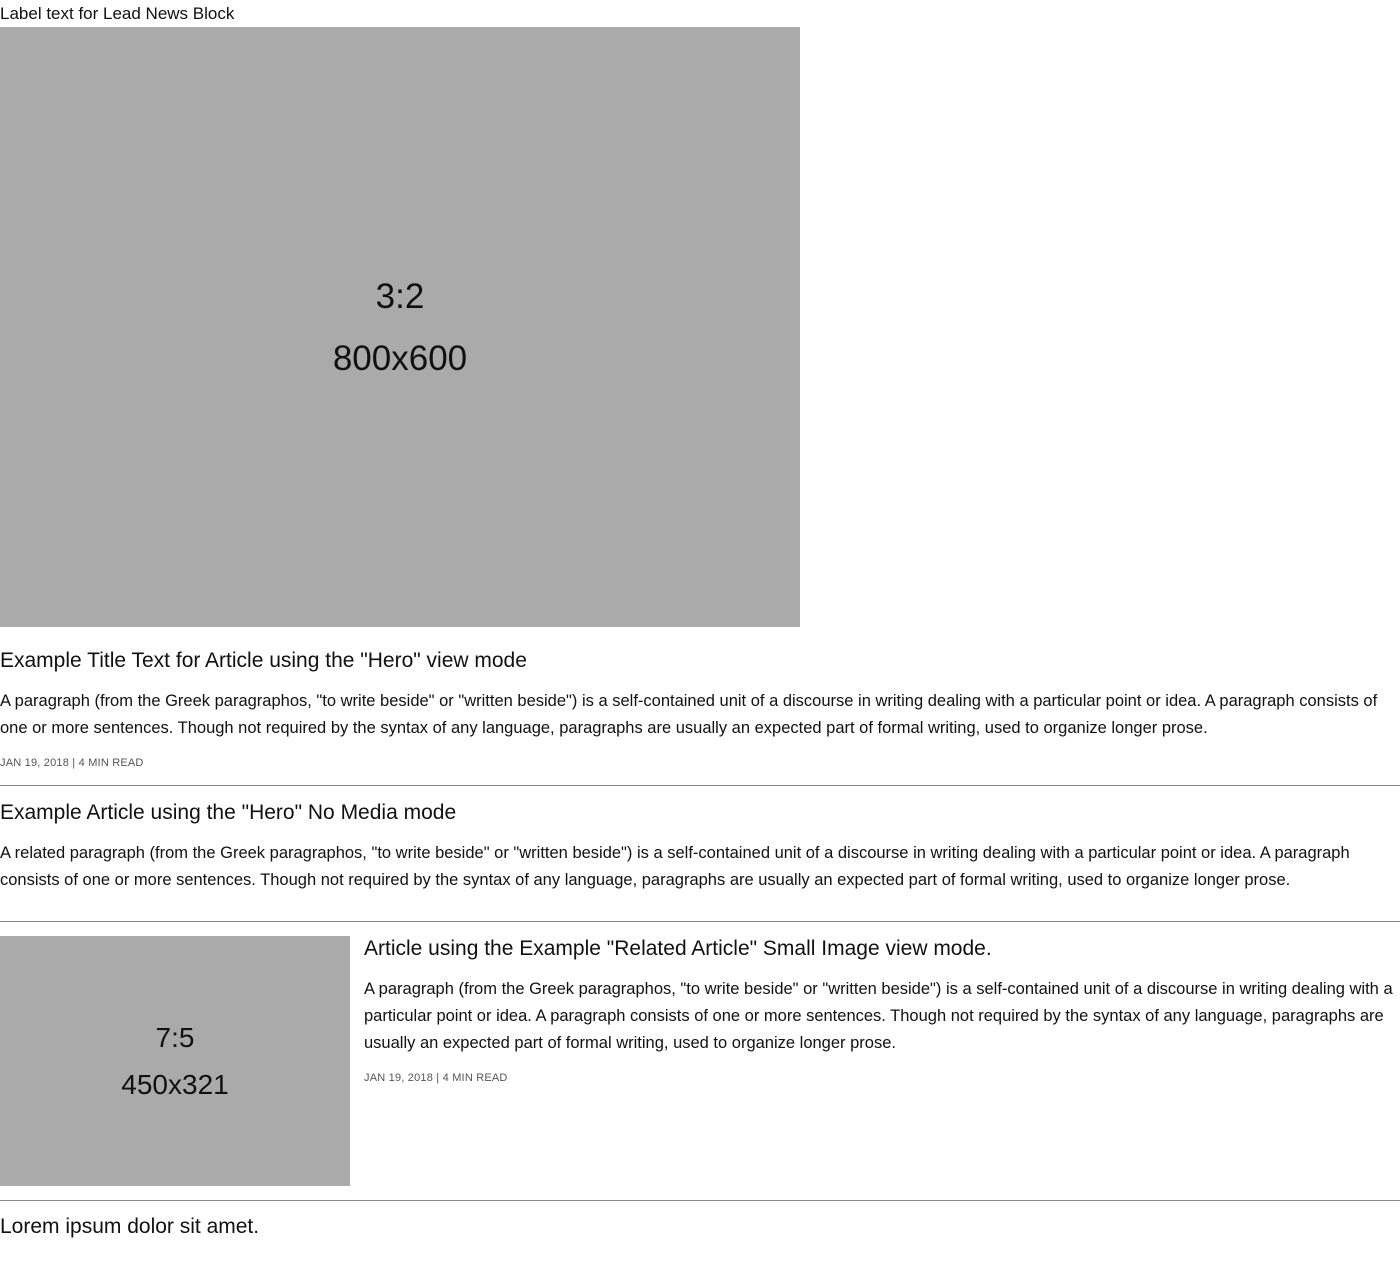  I want to click on lead-news-block-label: Label text for Lead News Block, so click(117, 13).